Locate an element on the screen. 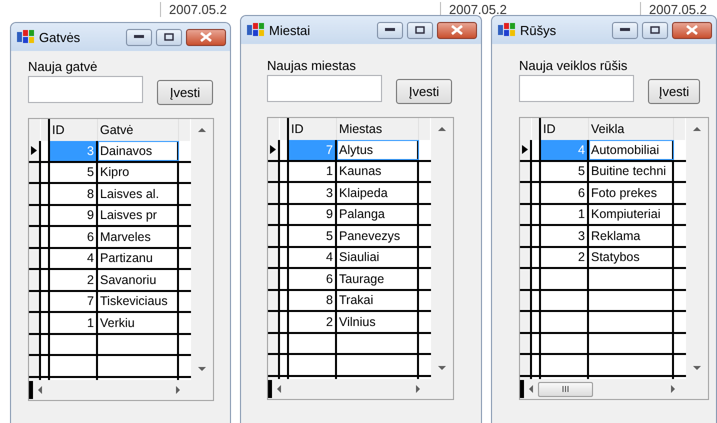  table-cell: Panevezys is located at coordinates (378, 236).